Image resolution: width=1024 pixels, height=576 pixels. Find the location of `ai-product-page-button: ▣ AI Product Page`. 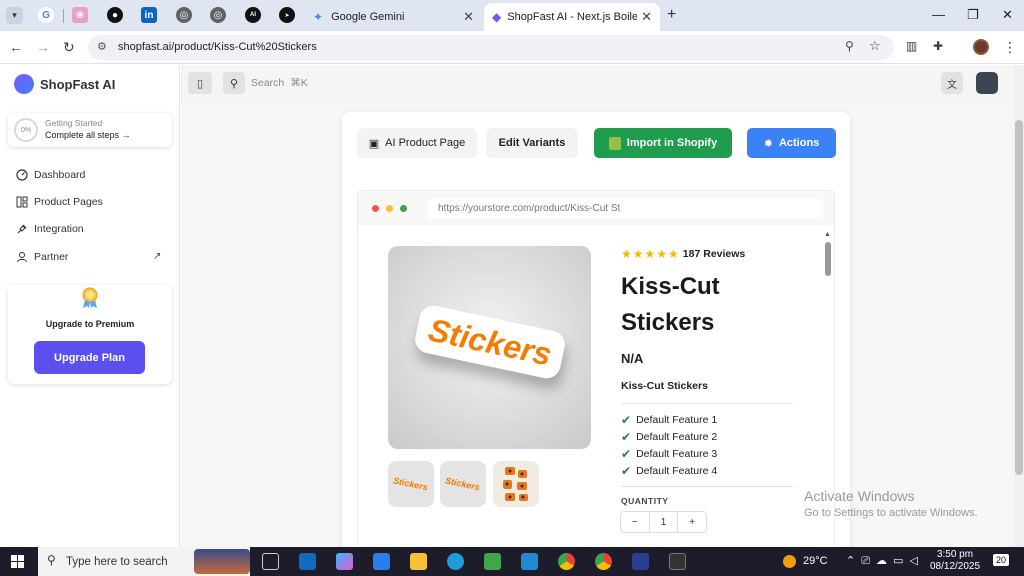

ai-product-page-button: ▣ AI Product Page is located at coordinates (417, 143).